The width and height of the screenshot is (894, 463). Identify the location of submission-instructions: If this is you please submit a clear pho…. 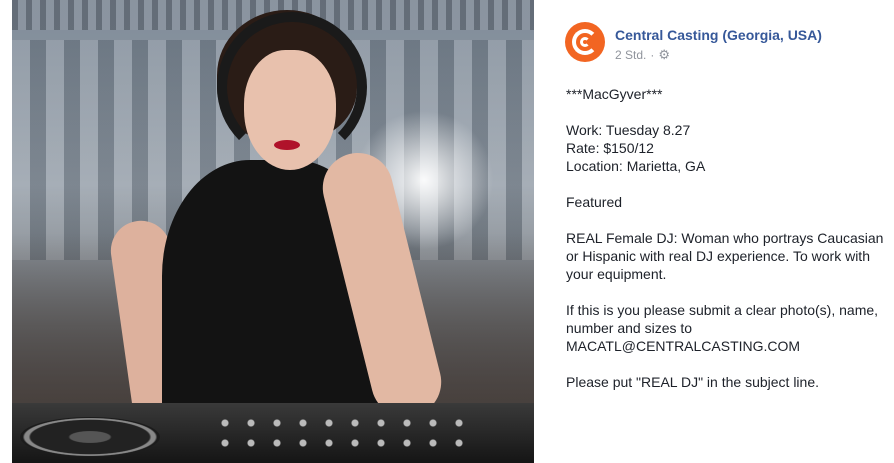
(722, 328).